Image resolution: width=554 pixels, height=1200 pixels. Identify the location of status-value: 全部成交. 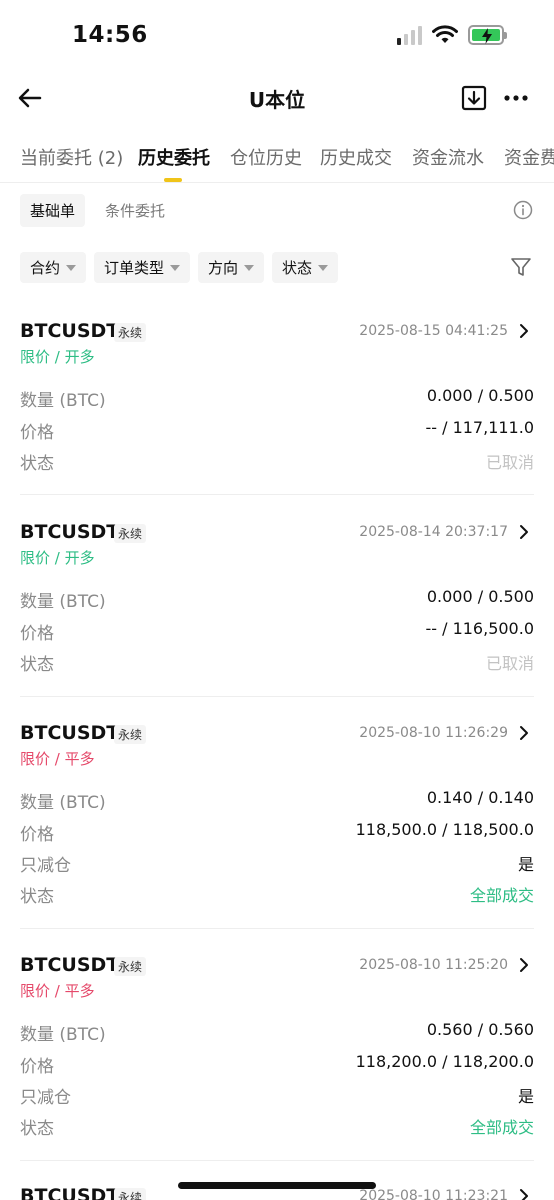
(501, 895).